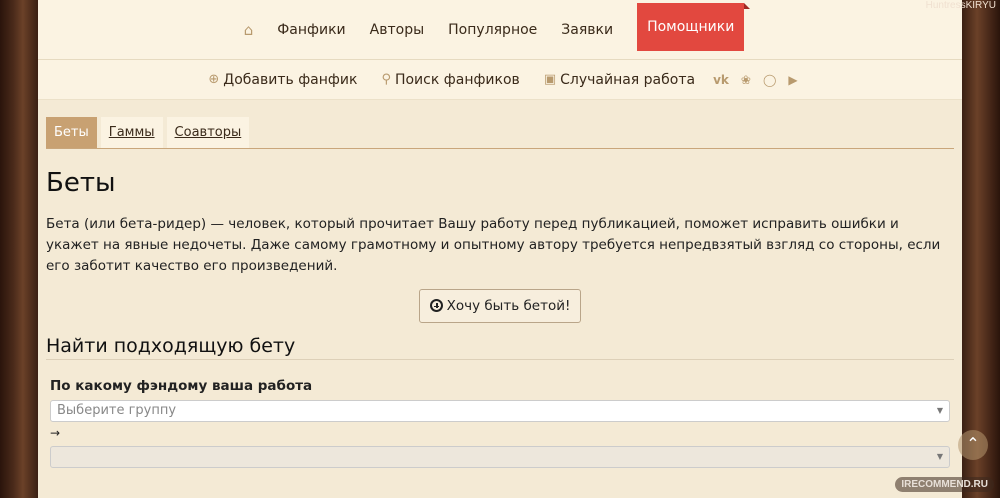  Describe the element at coordinates (131, 132) in the screenshot. I see `tab-gammas: Гаммы` at that location.